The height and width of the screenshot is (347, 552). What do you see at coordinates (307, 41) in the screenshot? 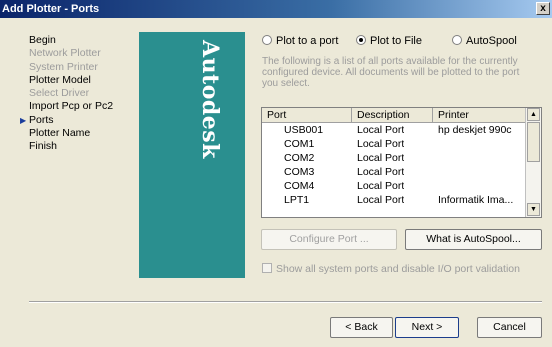
I see `radio-label: Plot to a port` at bounding box center [307, 41].